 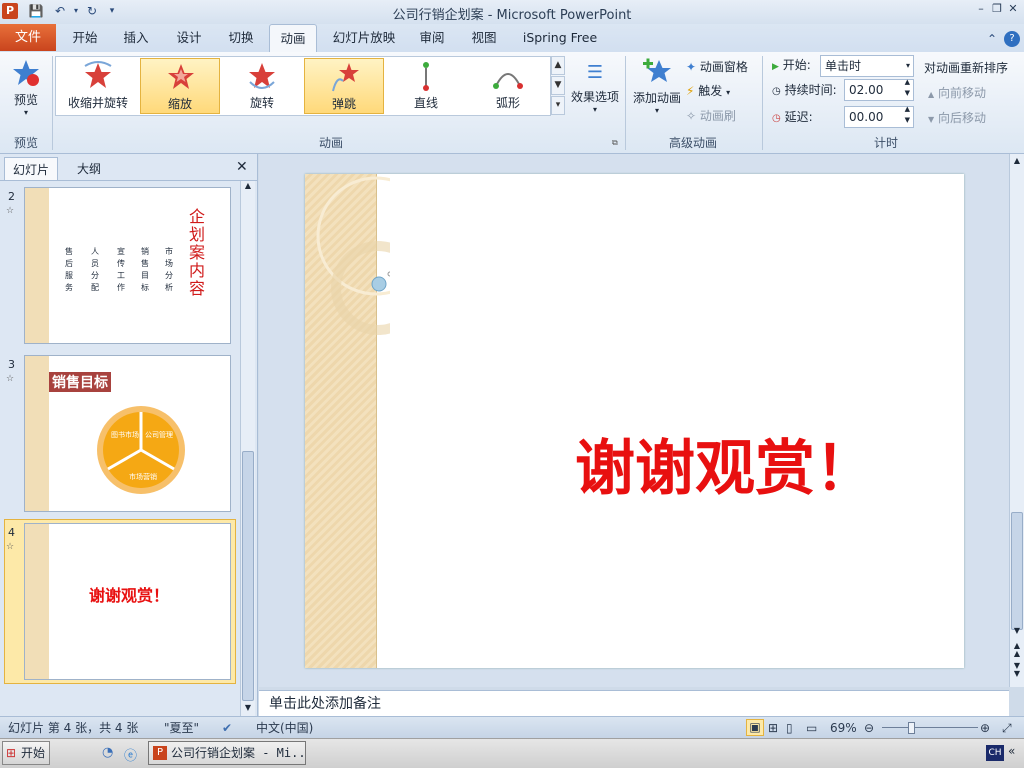 I want to click on move-later-button: ▼ 向后移动, so click(x=957, y=118).